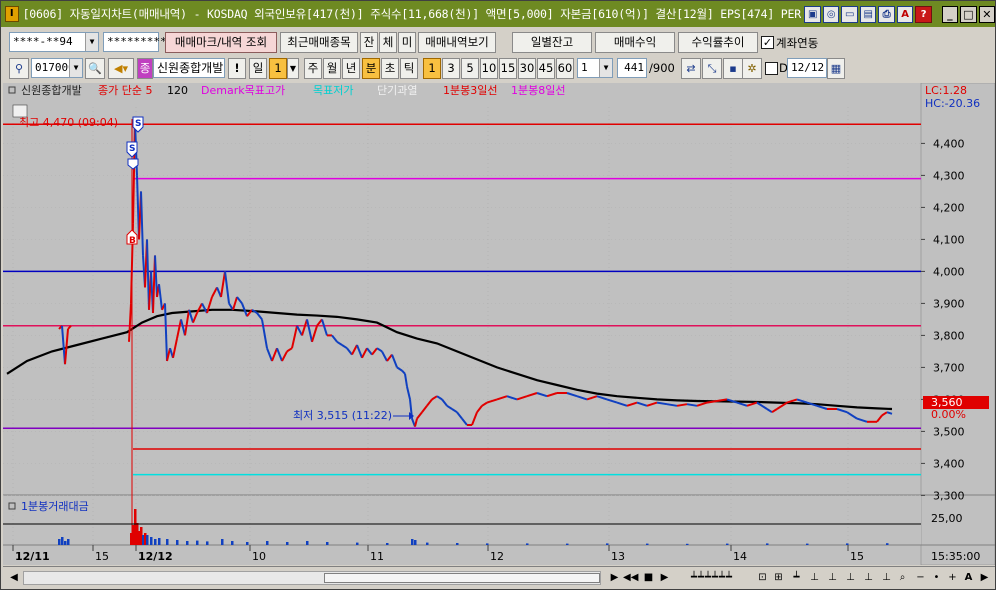 This screenshot has width=996, height=590. I want to click on legend-ma120: 120, so click(177, 90).